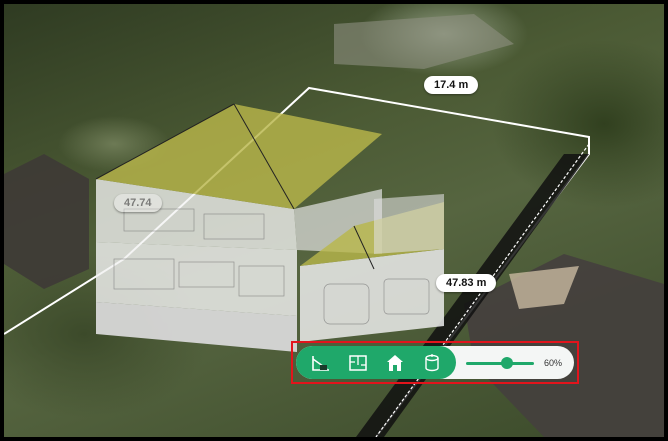 Image resolution: width=668 pixels, height=441 pixels. I want to click on dimension-label-top: 17.4 m, so click(451, 85).